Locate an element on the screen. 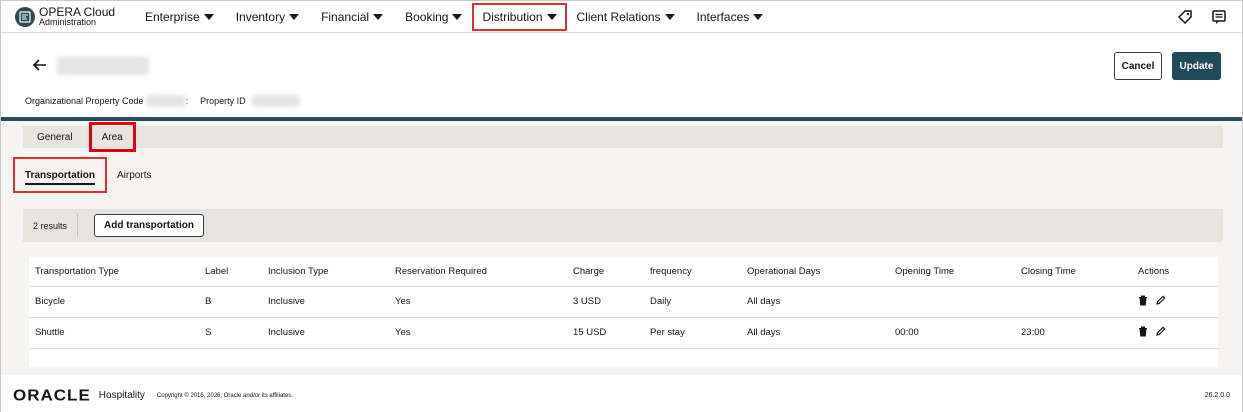 The image size is (1243, 412). subtab-airports: Airports is located at coordinates (134, 175).